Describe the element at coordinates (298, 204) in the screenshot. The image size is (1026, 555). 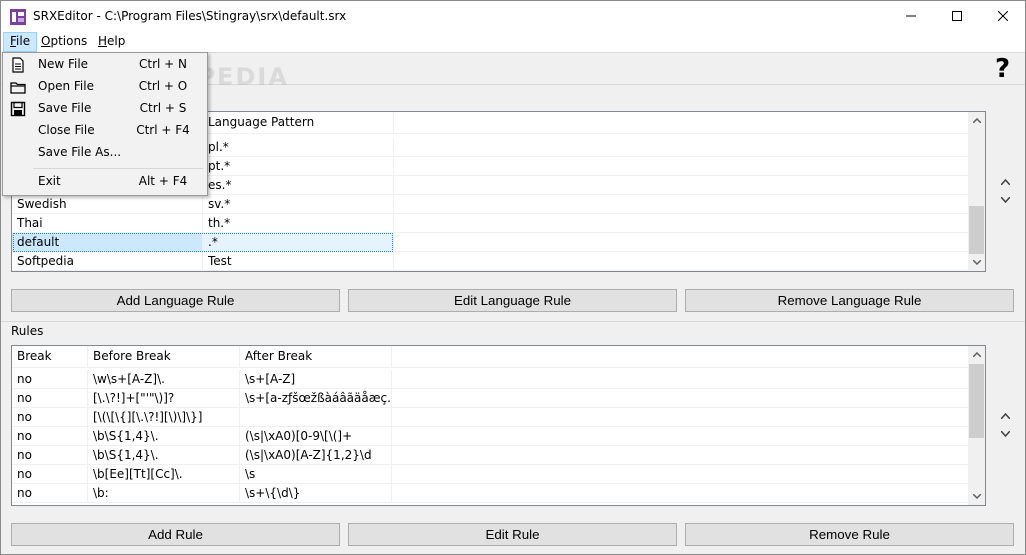
I see `language-rule-pattern: sv.*` at that location.